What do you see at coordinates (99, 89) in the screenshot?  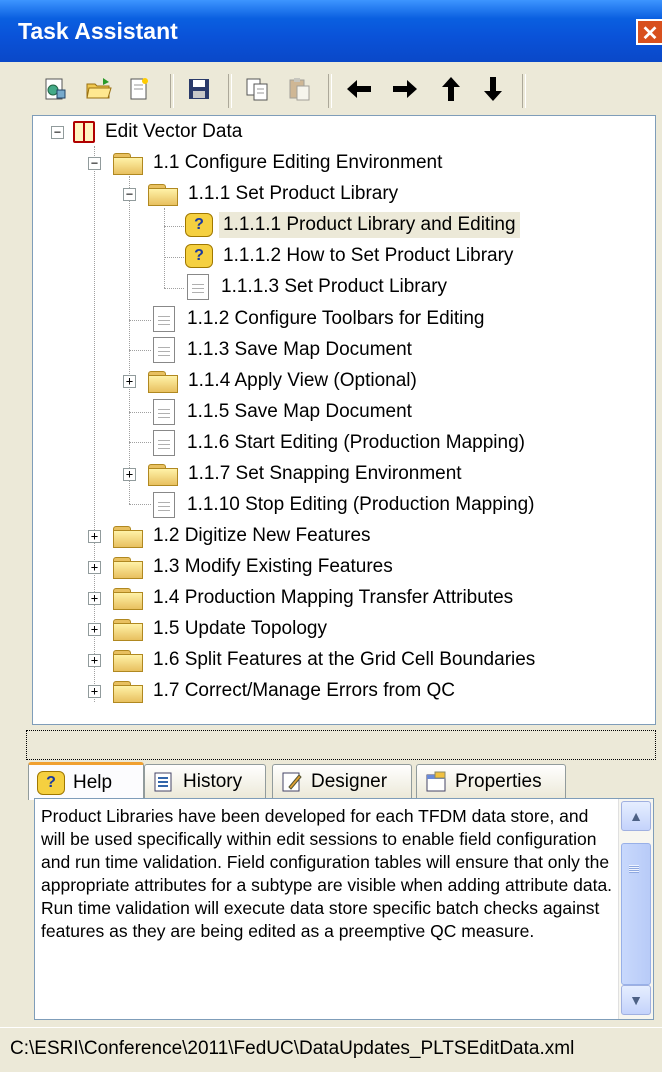 I see `open-folder-icon` at bounding box center [99, 89].